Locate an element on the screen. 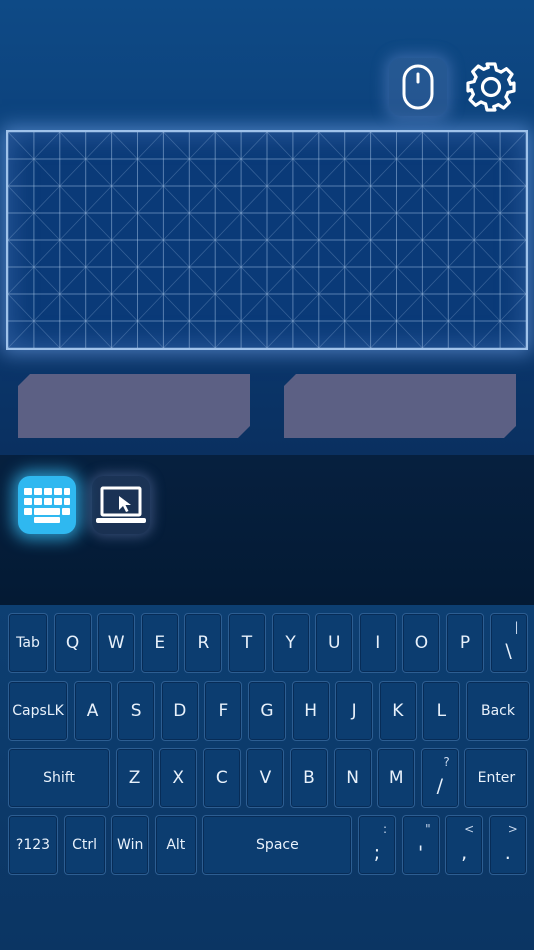  settings-button is located at coordinates (491, 87).